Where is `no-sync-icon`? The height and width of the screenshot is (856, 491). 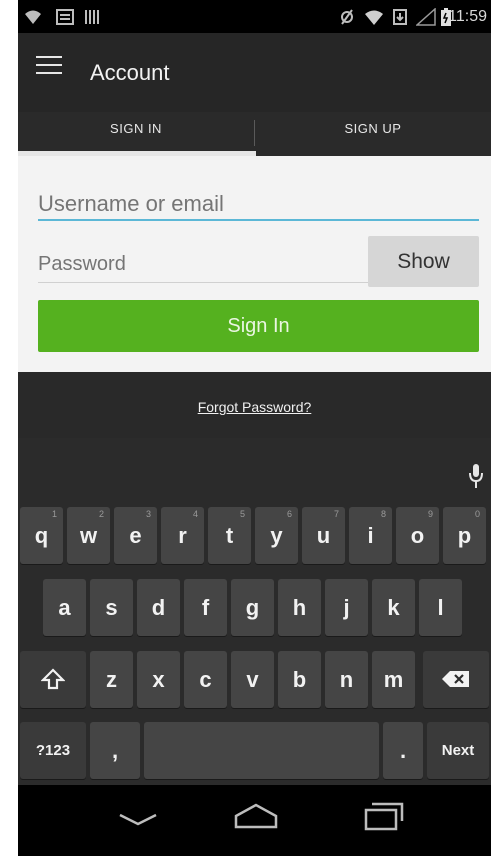
no-sync-icon is located at coordinates (347, 17).